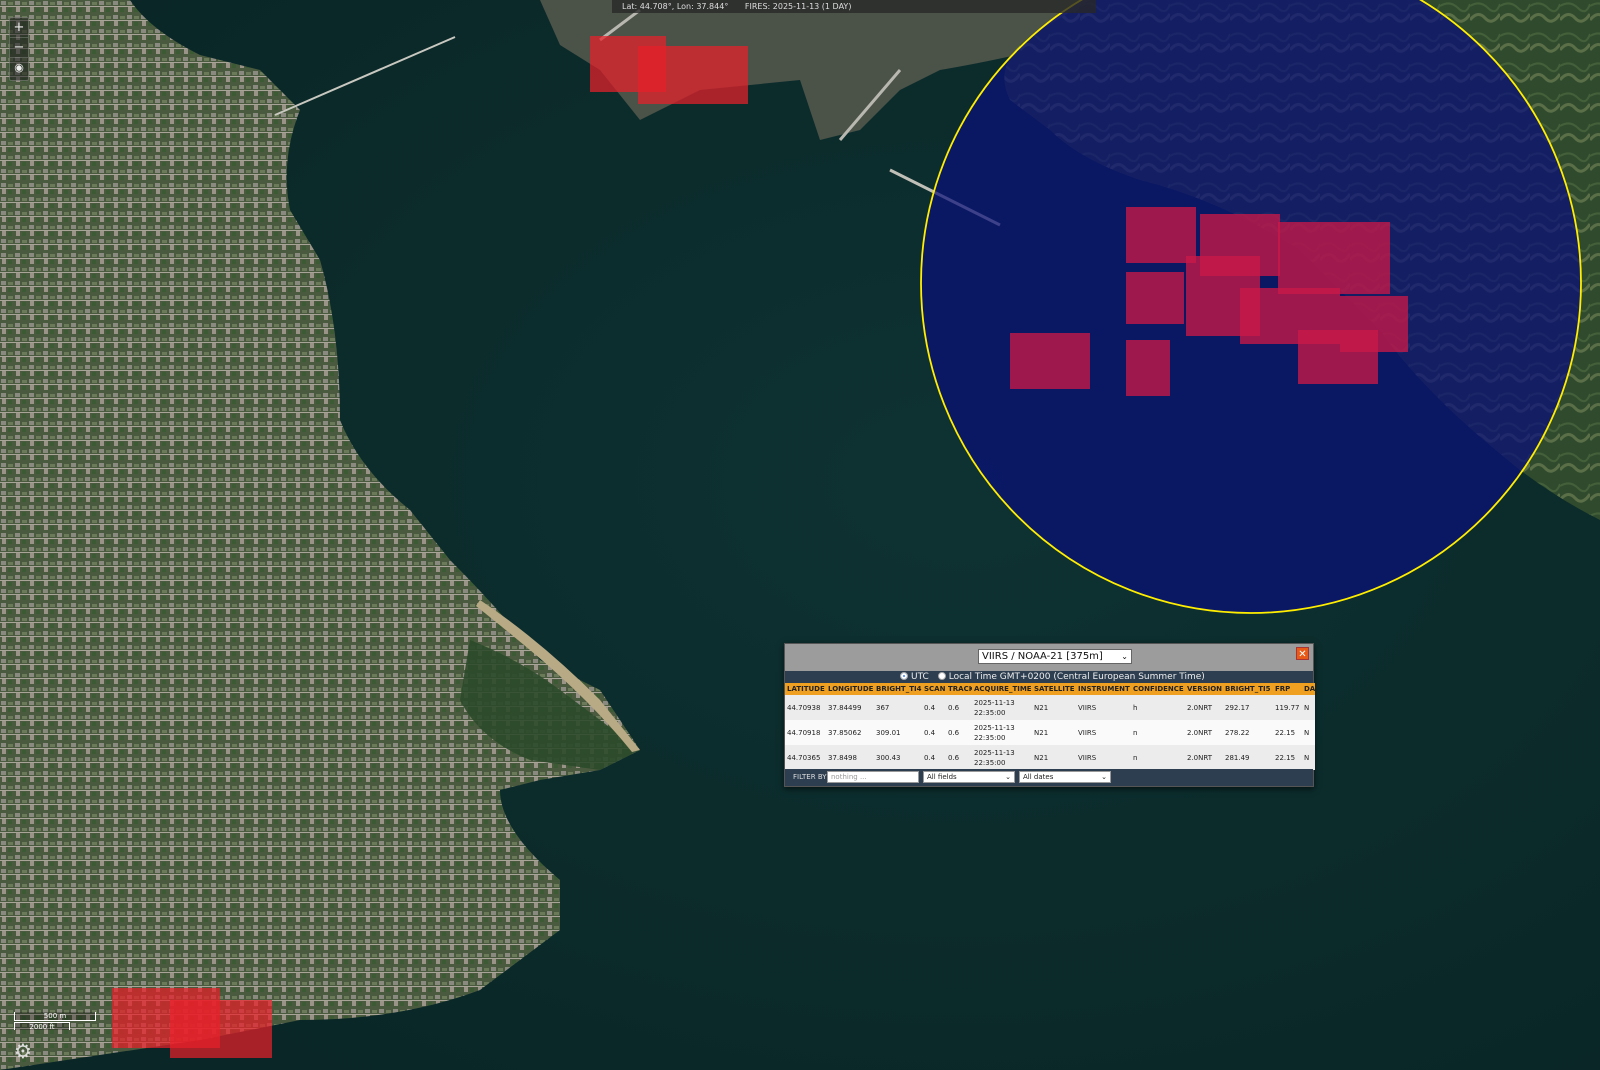  Describe the element at coordinates (1158, 689) in the screenshot. I see `column-header: CONFIDENCE` at that location.